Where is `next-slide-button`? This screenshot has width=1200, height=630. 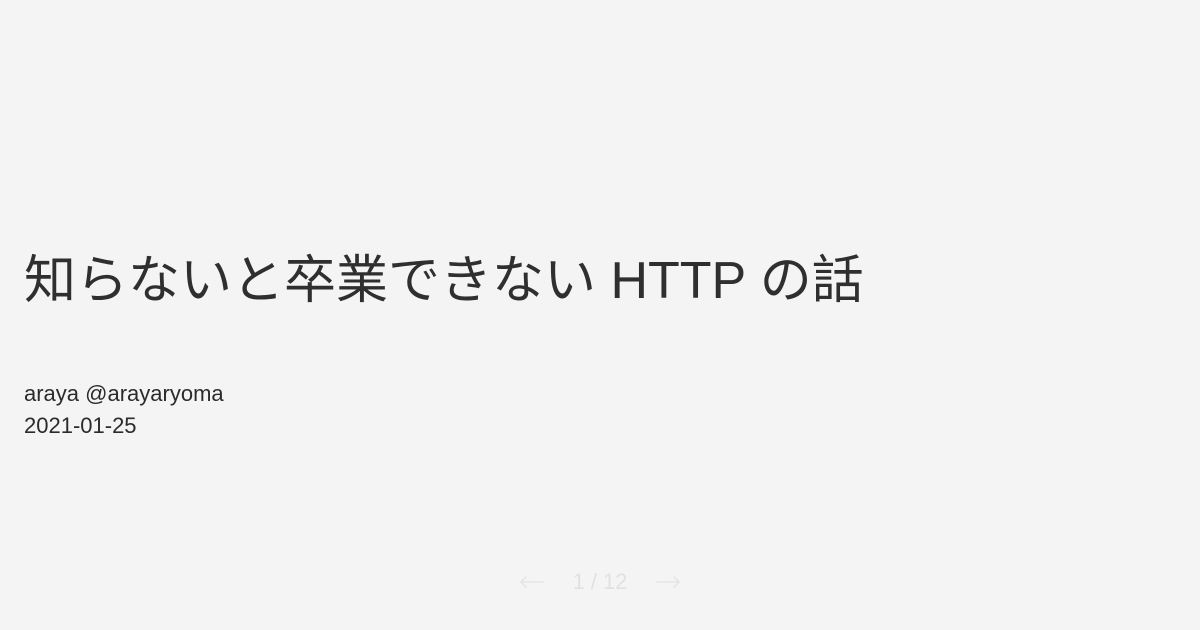
next-slide-button is located at coordinates (669, 582).